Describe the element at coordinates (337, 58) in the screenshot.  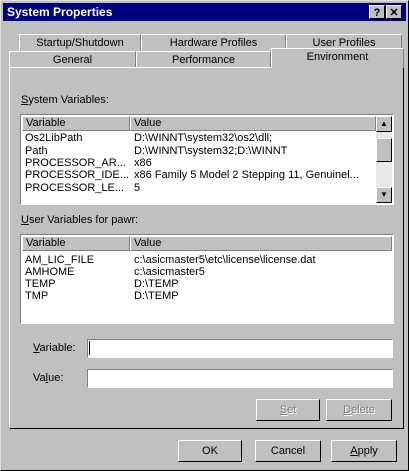
I see `tab-environment: Environment` at that location.